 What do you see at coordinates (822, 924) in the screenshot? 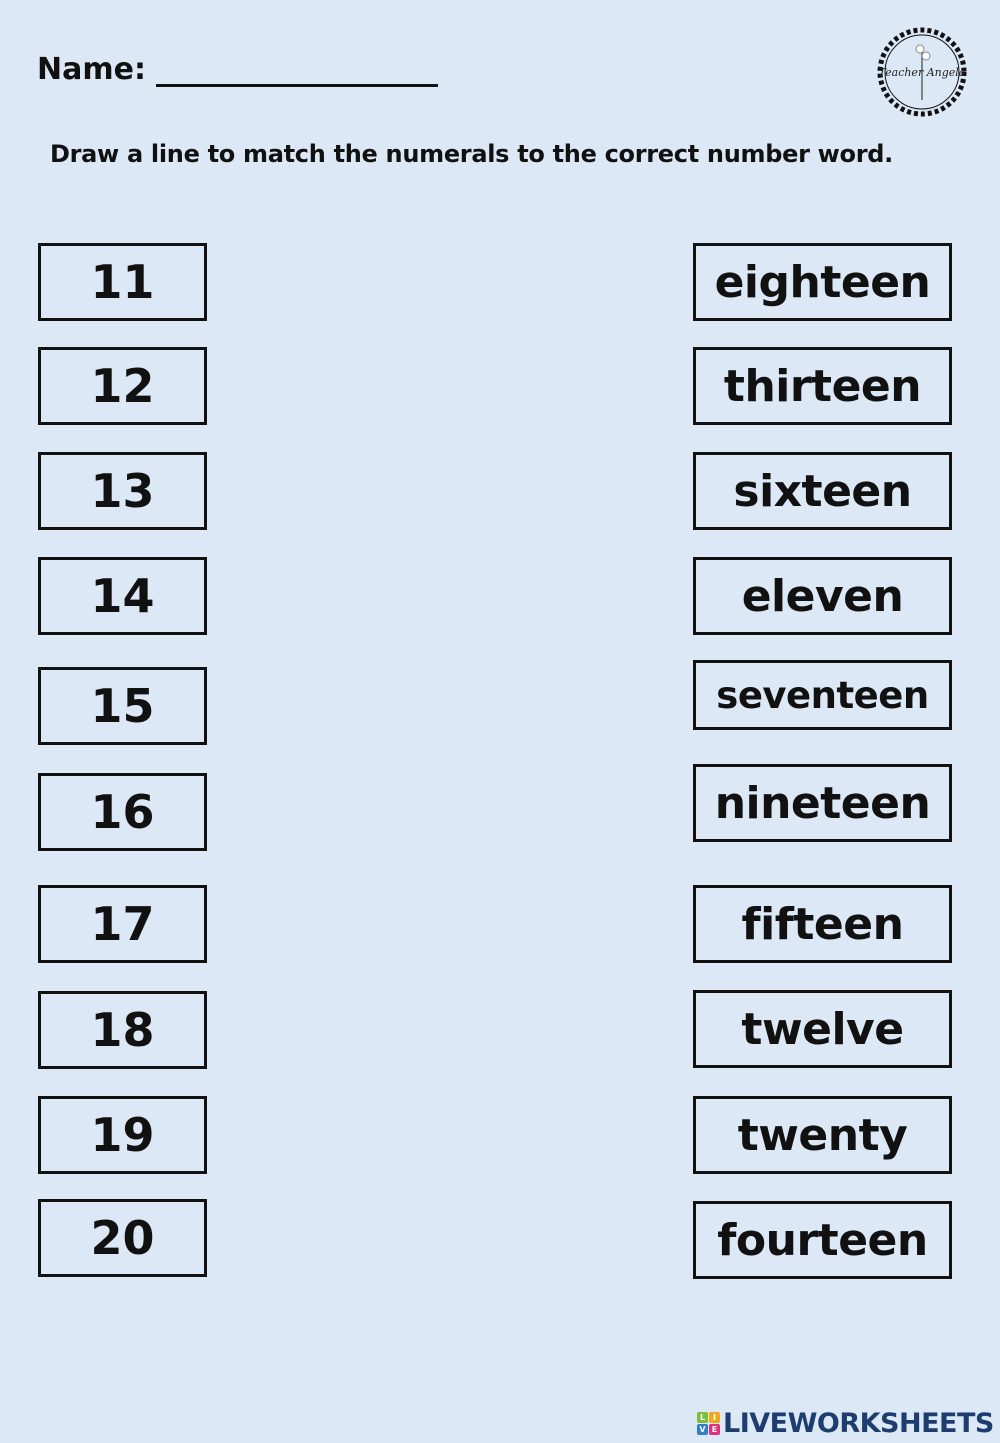
I see `word-box: fifteen` at bounding box center [822, 924].